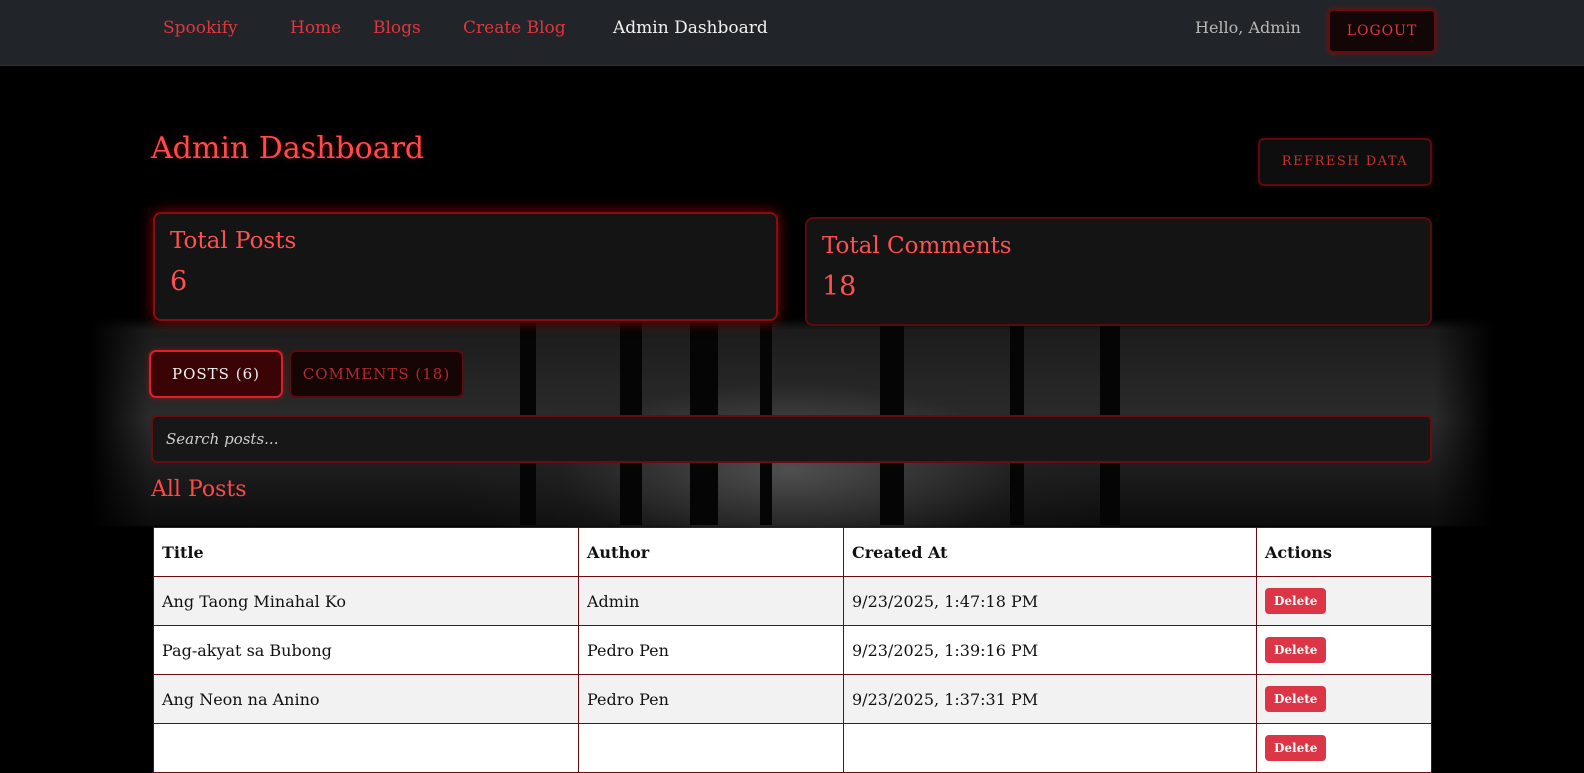 The width and height of the screenshot is (1584, 773). Describe the element at coordinates (711, 601) in the screenshot. I see `post-author-cell: Admin` at that location.